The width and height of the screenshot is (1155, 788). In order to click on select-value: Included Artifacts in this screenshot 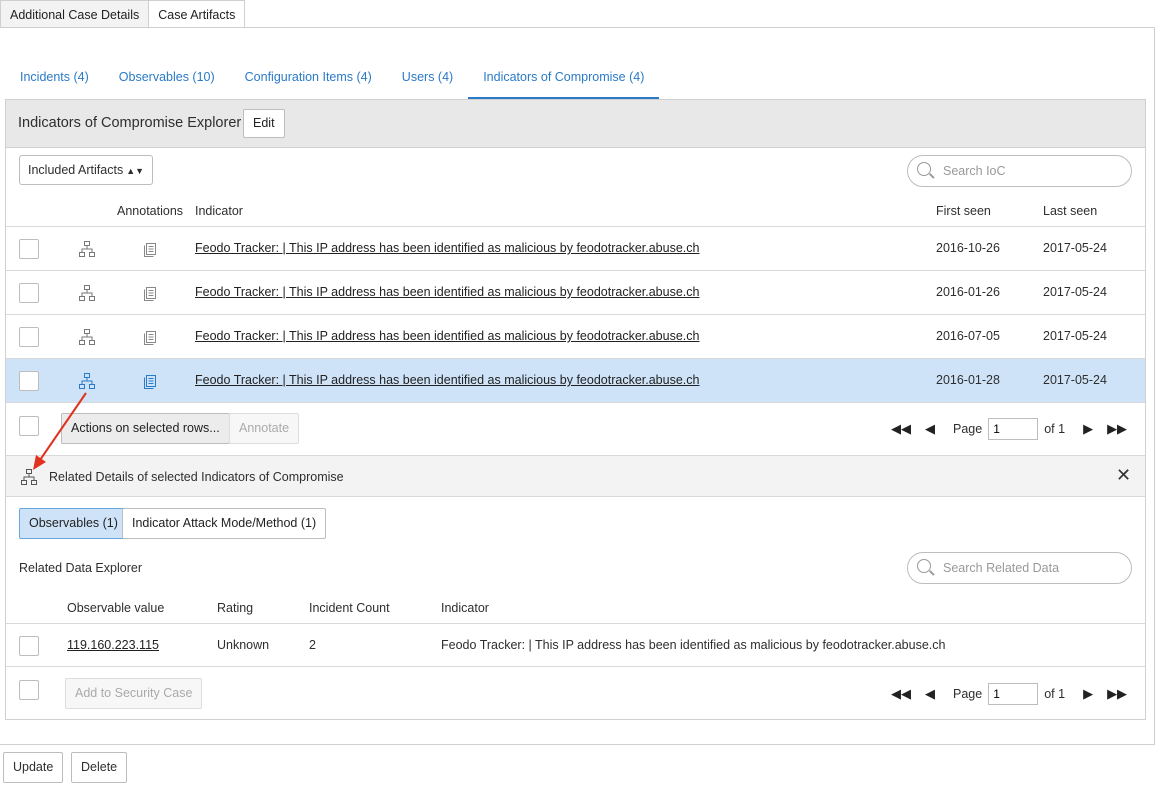, I will do `click(76, 170)`.